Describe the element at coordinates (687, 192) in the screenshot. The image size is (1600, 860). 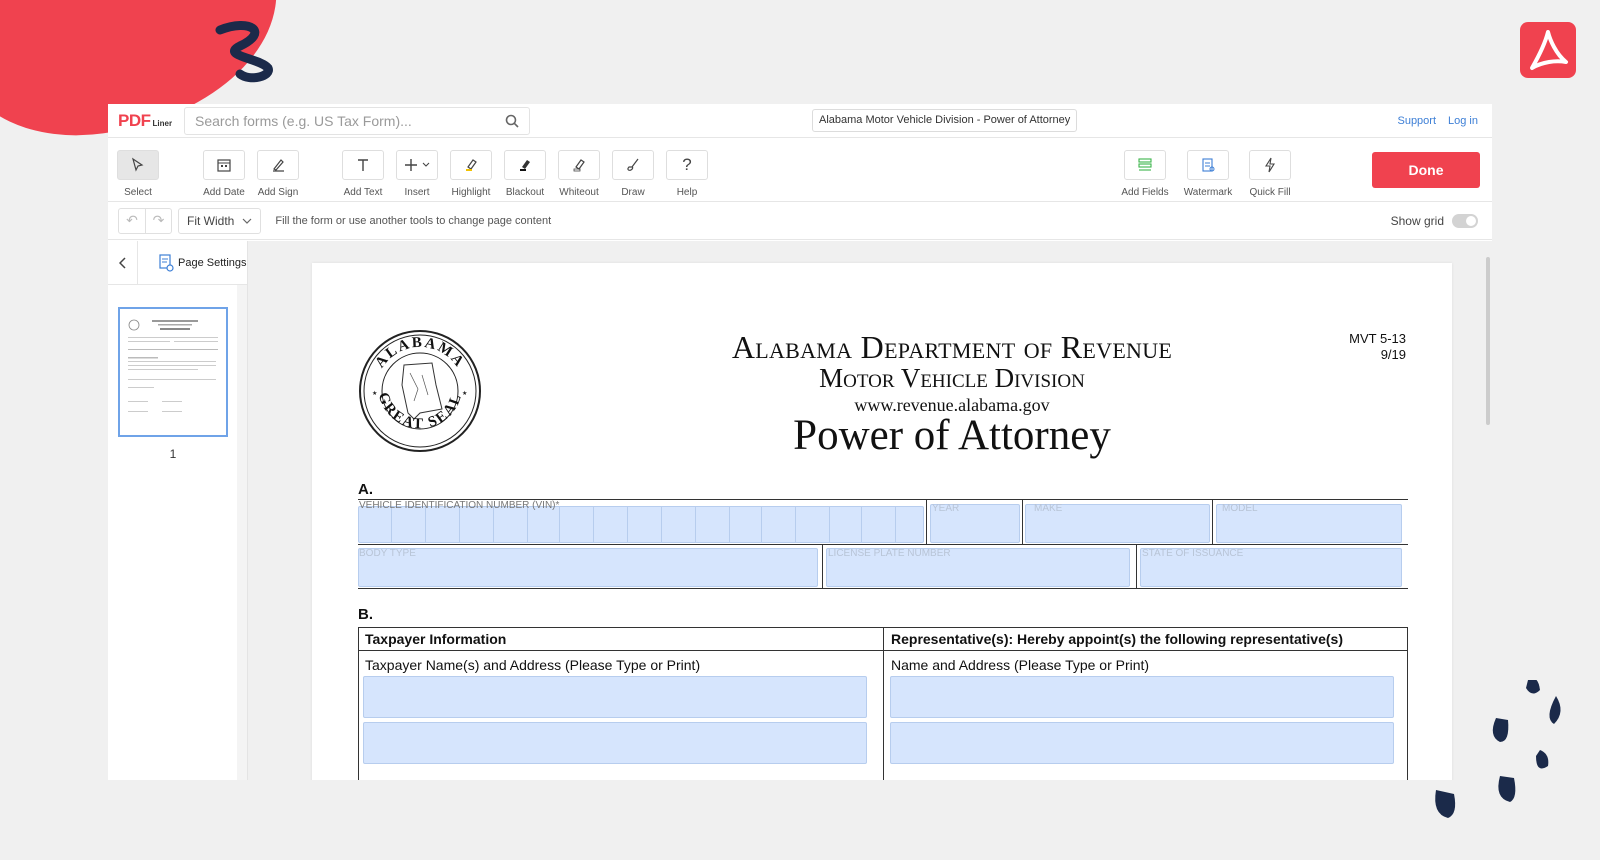
I see `help-label: Help` at that location.